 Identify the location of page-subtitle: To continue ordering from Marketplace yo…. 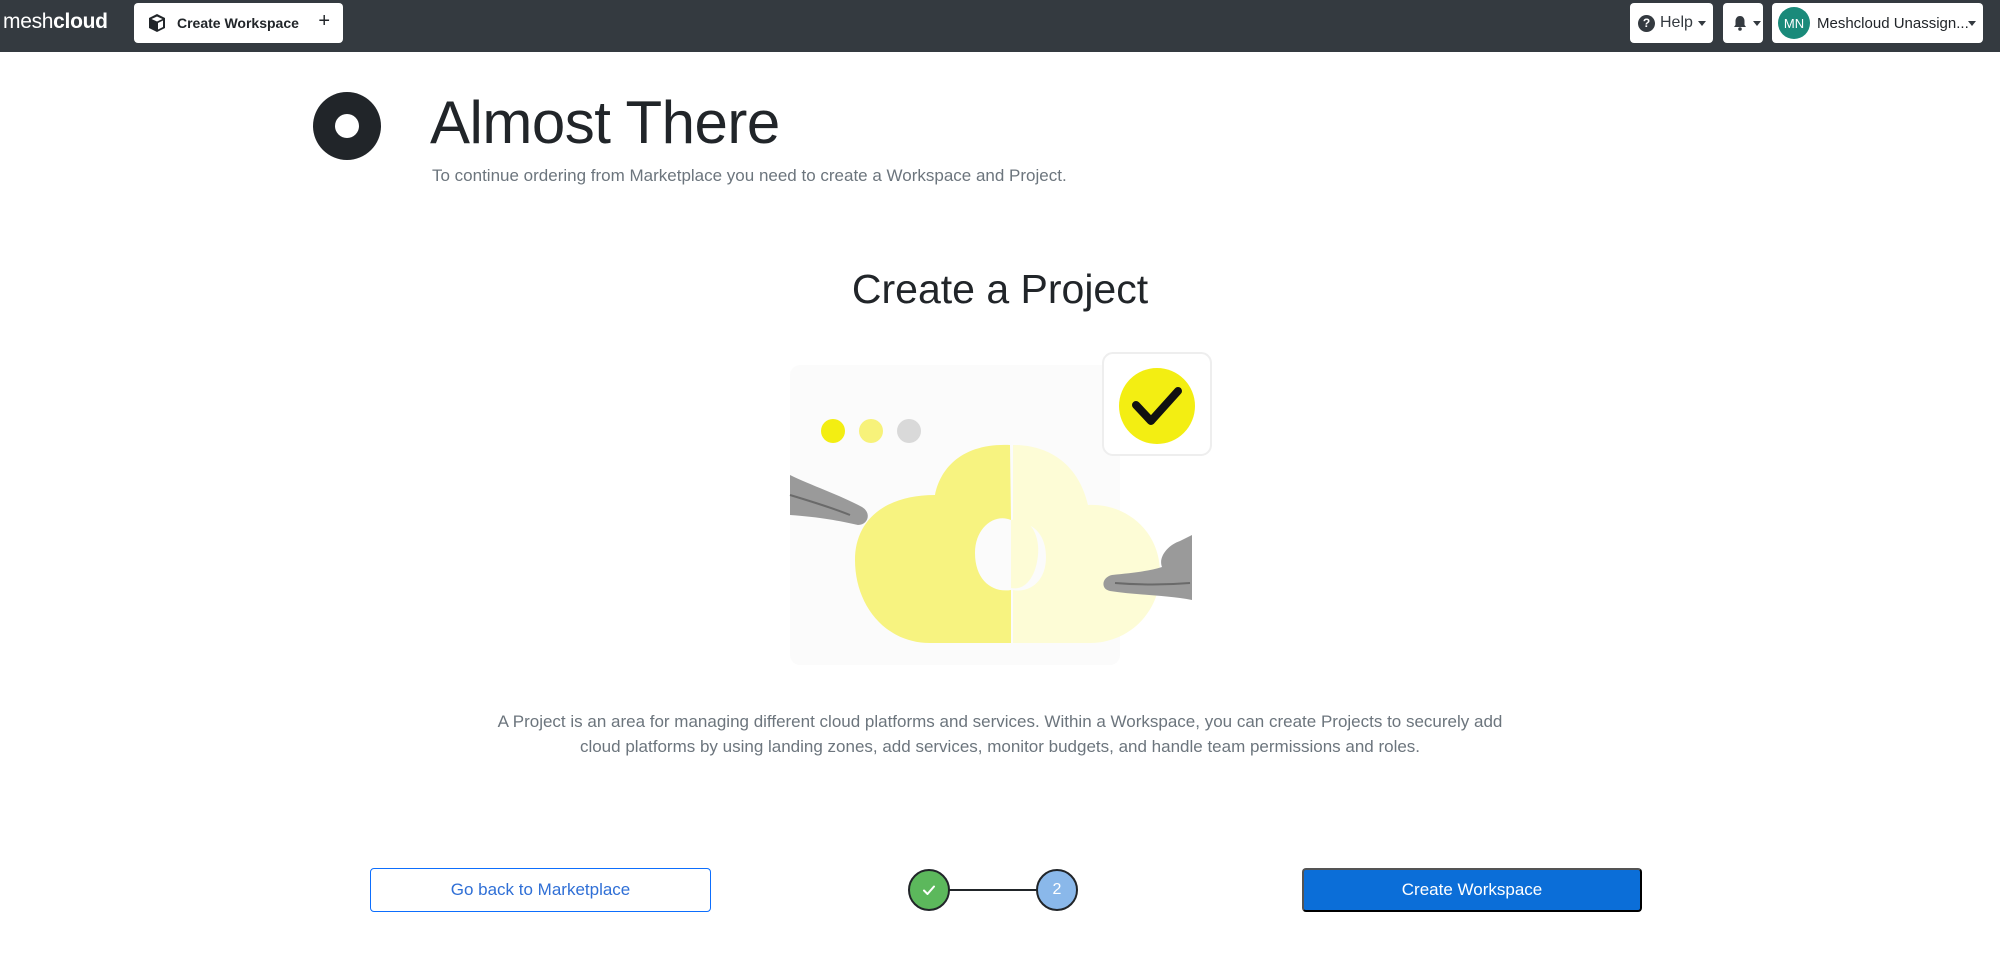
(749, 175).